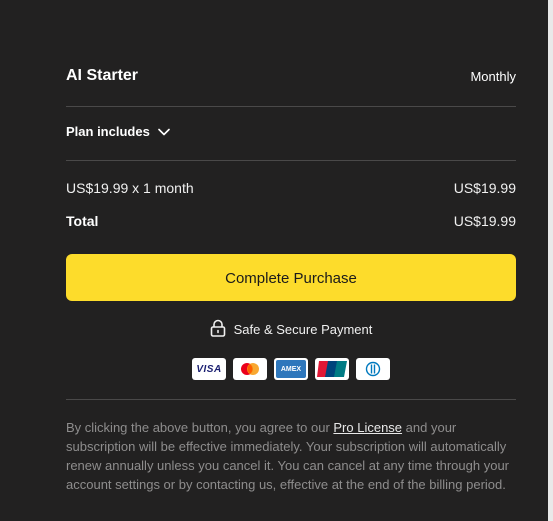 This screenshot has height=521, width=553. What do you see at coordinates (218, 329) in the screenshot?
I see `lock-icon` at bounding box center [218, 329].